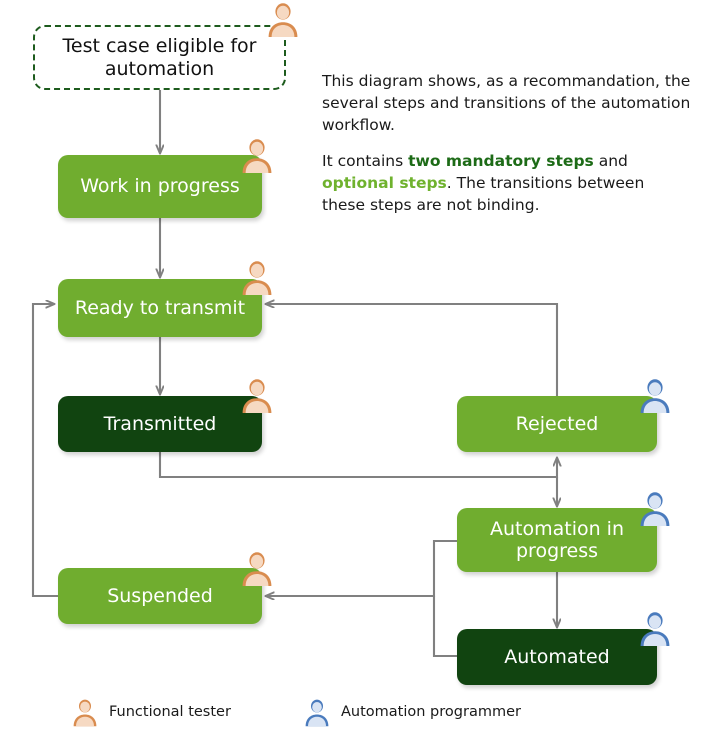  Describe the element at coordinates (431, 712) in the screenshot. I see `legend-label-automation-programmer: Automation programmer` at that location.